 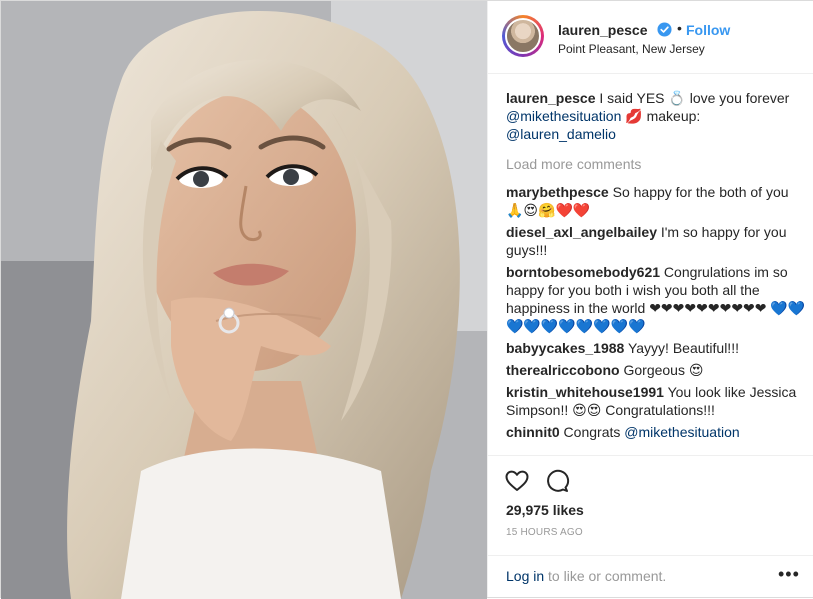 I want to click on caption-text: I said YES 💍 love you forever, so click(x=692, y=98).